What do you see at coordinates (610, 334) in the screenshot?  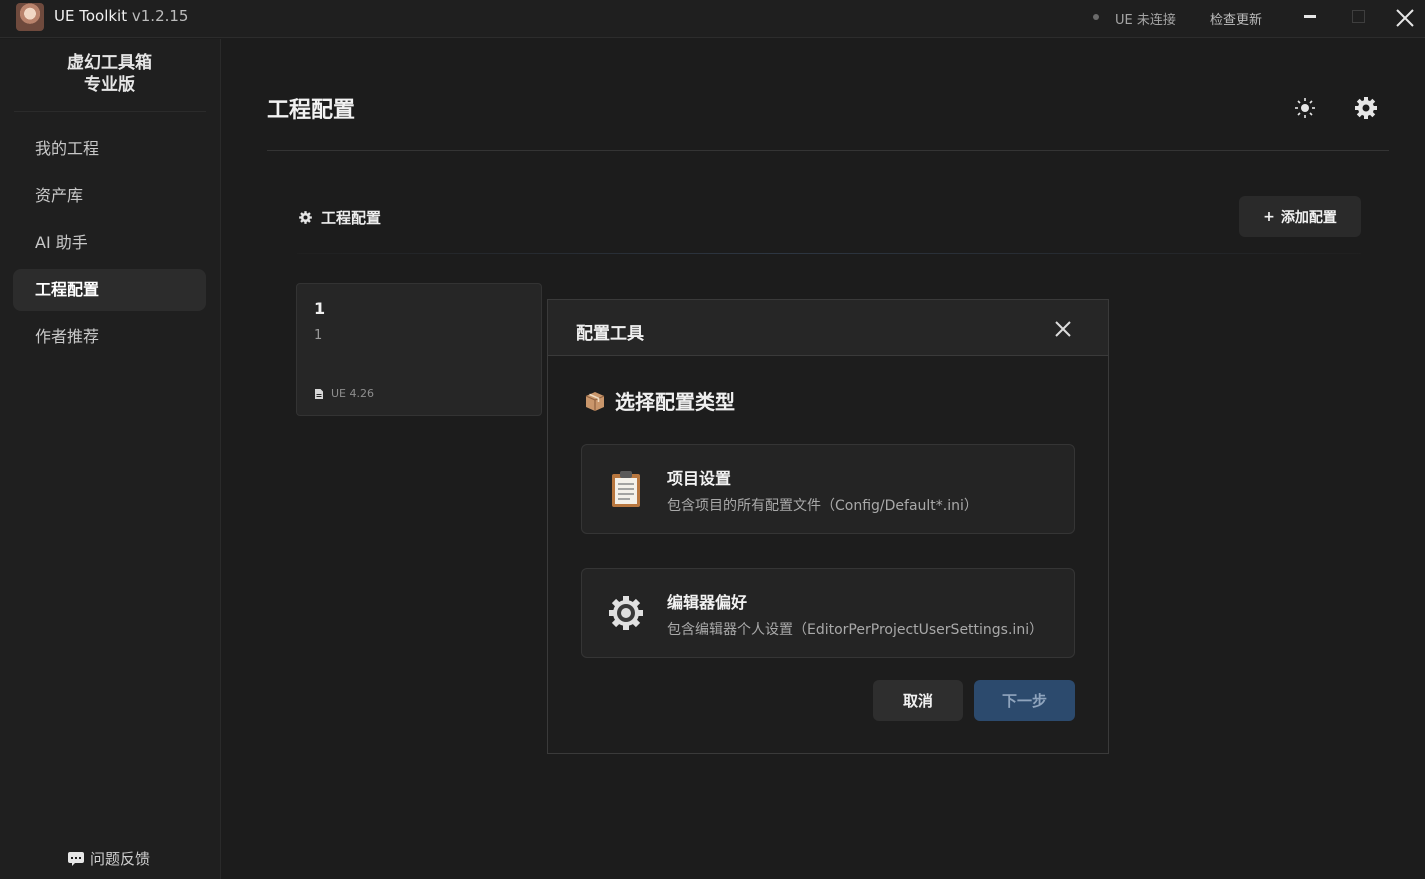 I see `dialog-title: 配置工具` at bounding box center [610, 334].